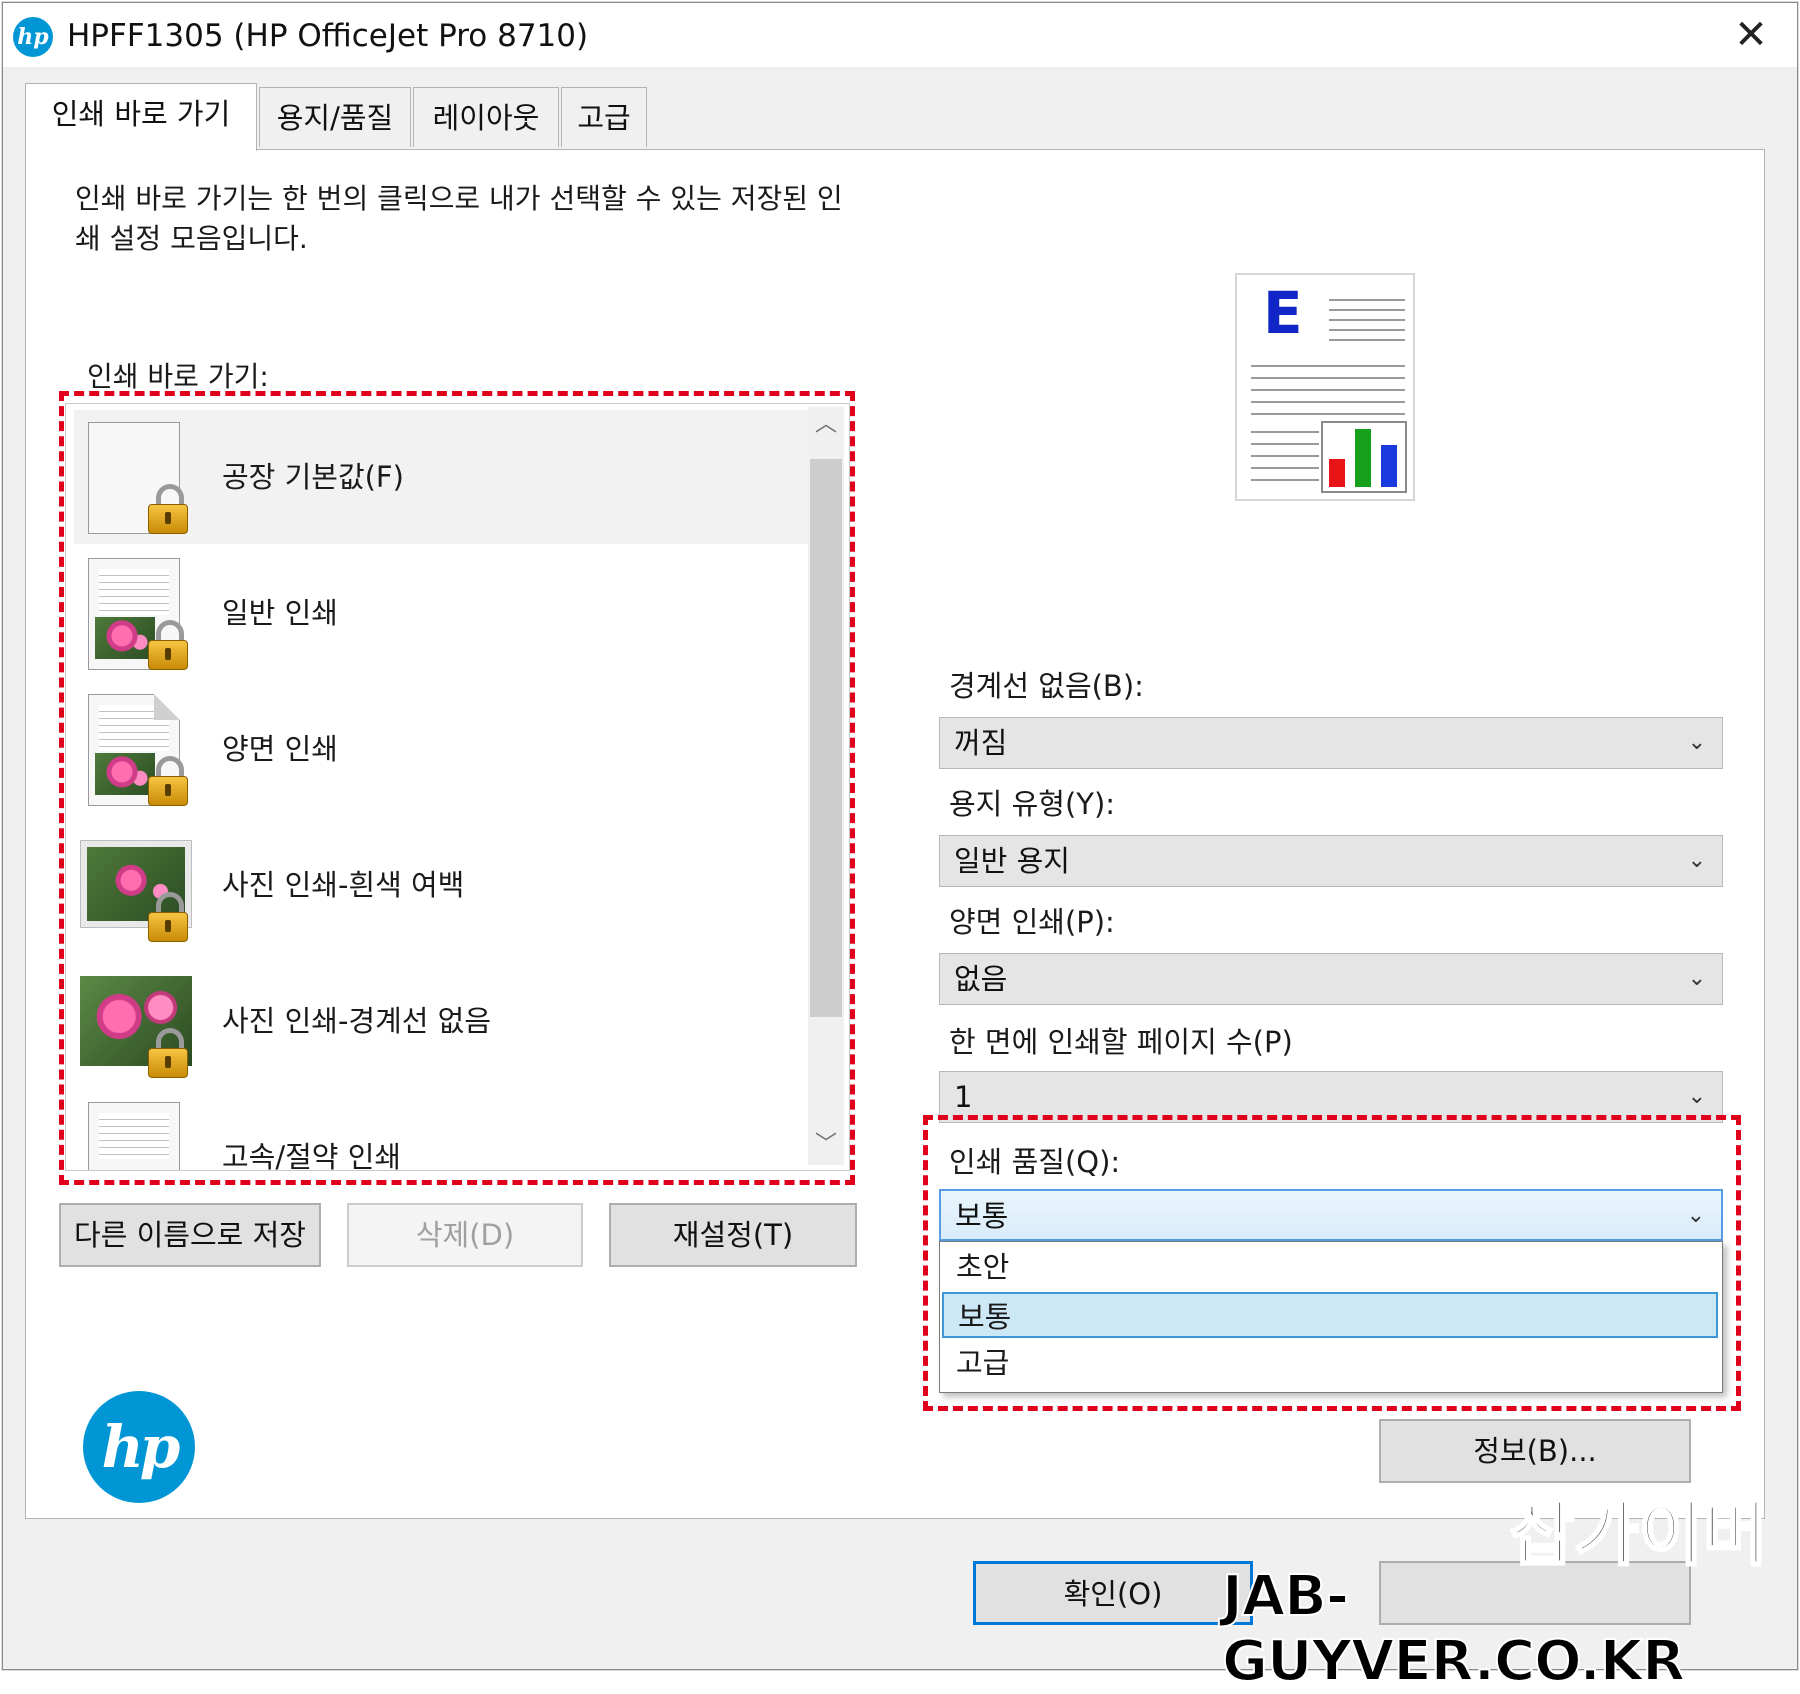 This screenshot has height=1694, width=1800. I want to click on duplex-value: 없음, so click(981, 979).